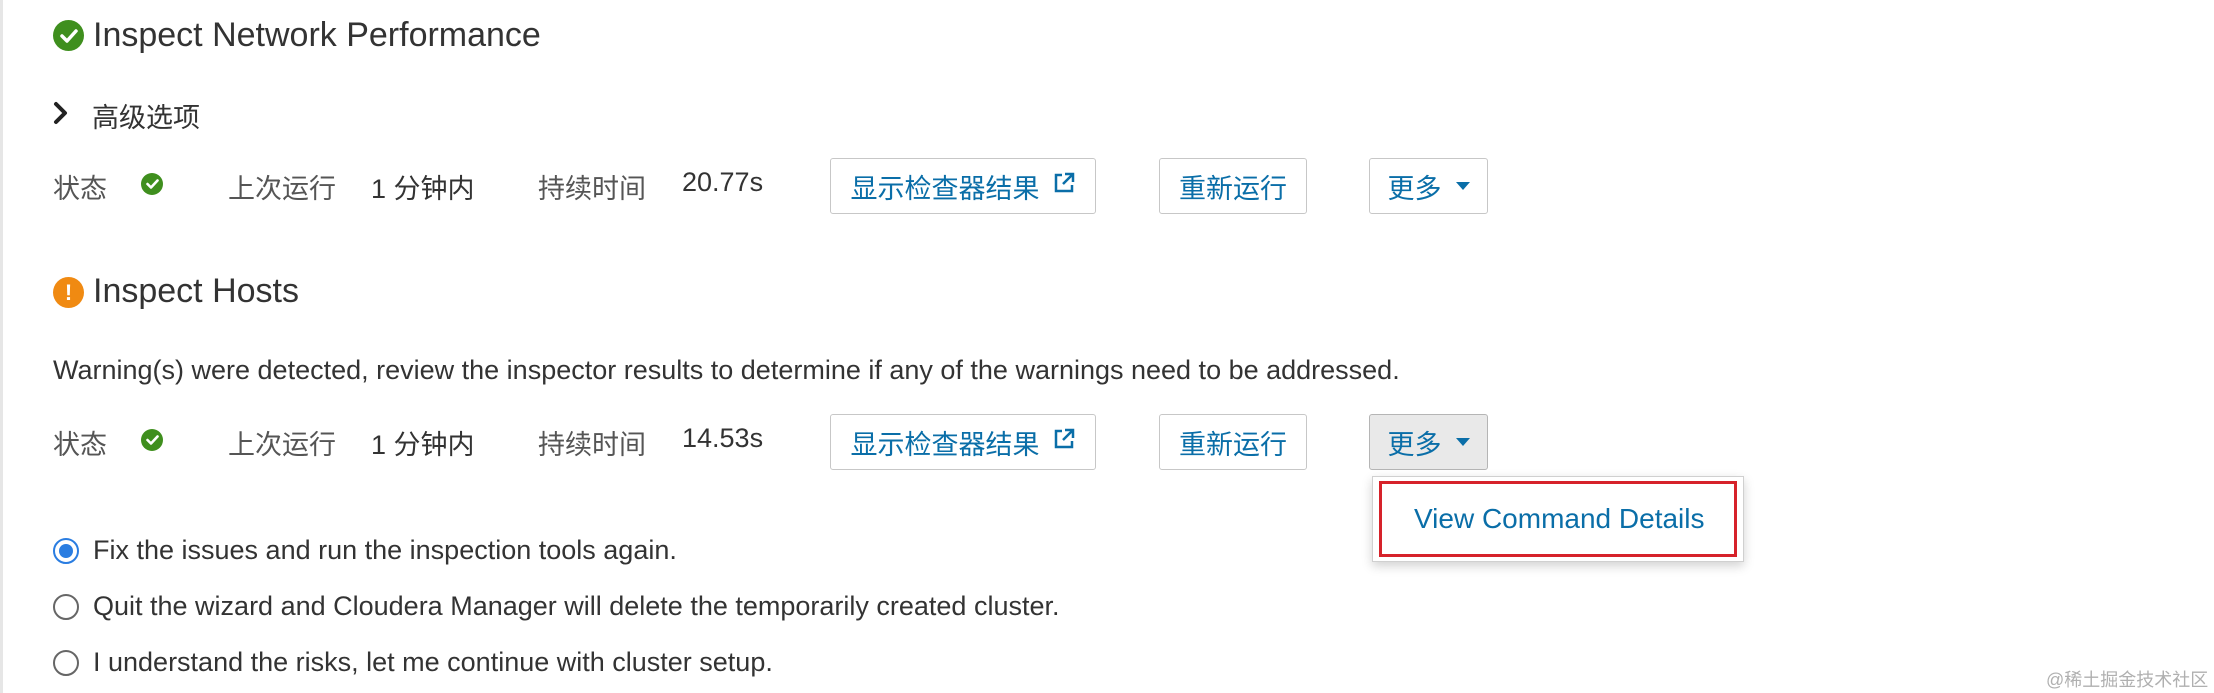  I want to click on warning-circle-icon: !, so click(68, 292).